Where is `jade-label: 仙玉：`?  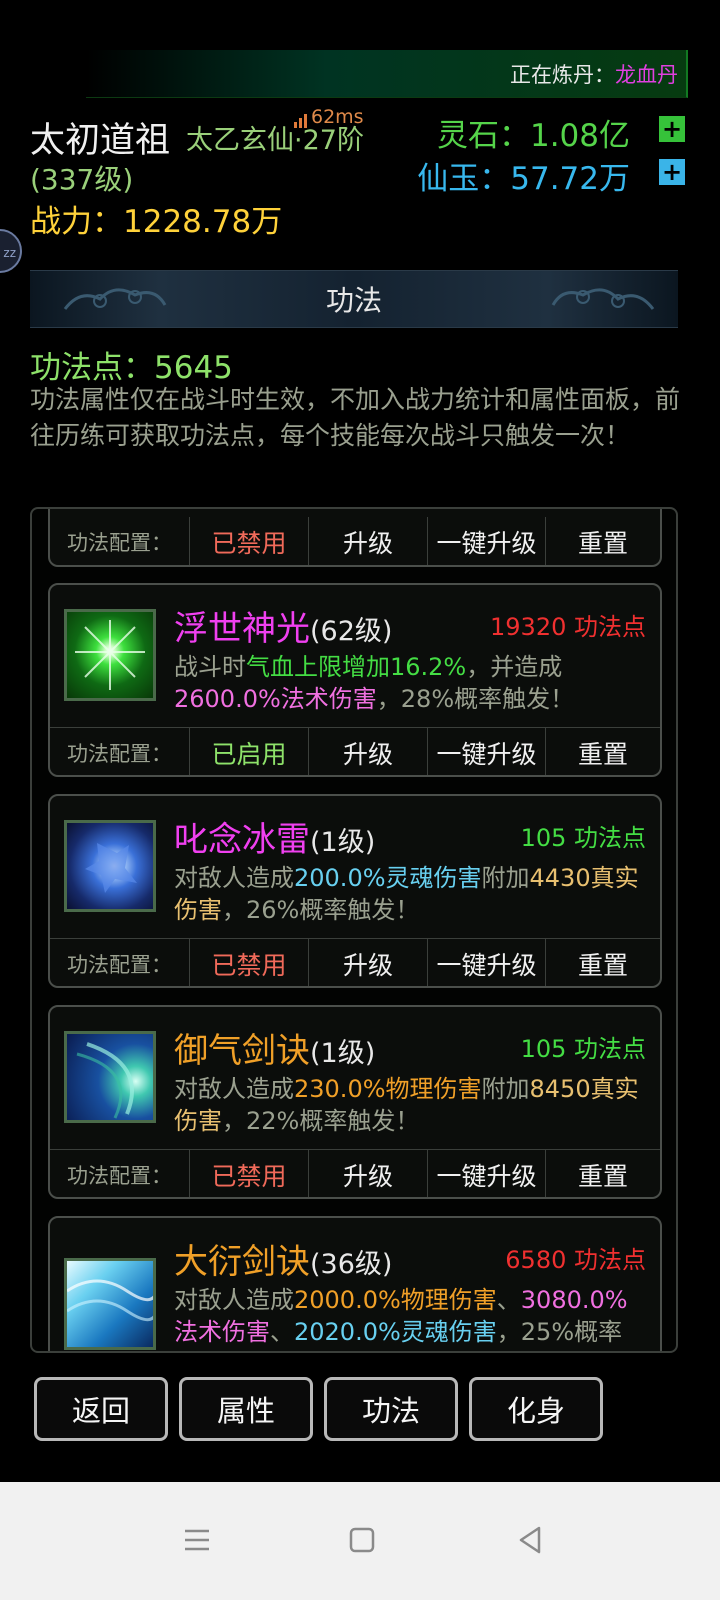 jade-label: 仙玉： is located at coordinates (464, 179).